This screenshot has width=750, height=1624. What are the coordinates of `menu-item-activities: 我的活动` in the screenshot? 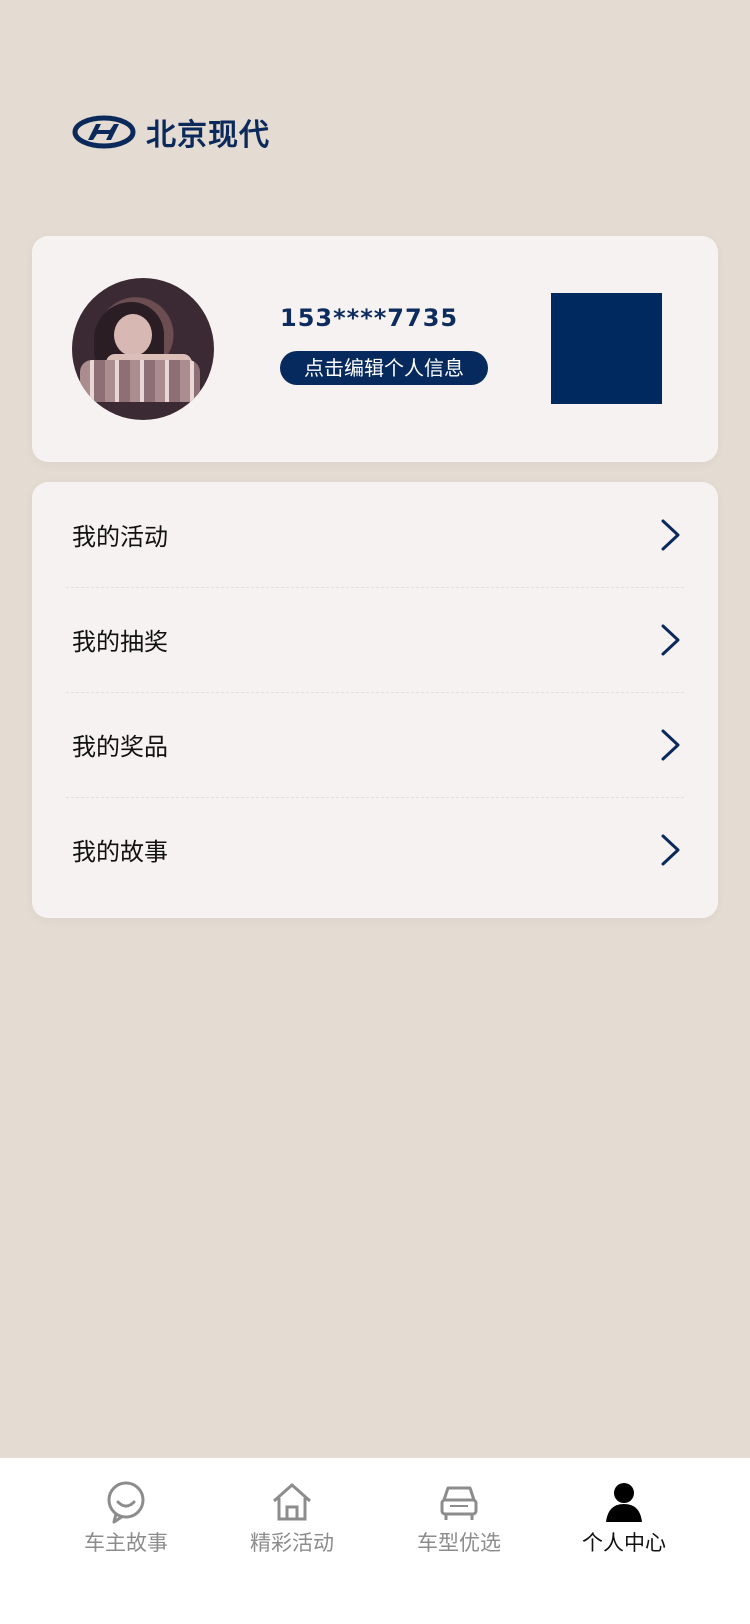 It's located at (375, 534).